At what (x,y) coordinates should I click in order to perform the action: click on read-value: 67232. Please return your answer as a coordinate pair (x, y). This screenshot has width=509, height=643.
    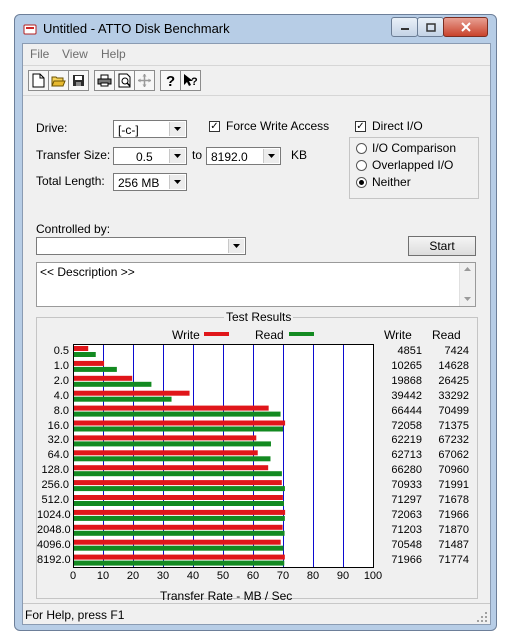
    Looking at the image, I should click on (453, 440).